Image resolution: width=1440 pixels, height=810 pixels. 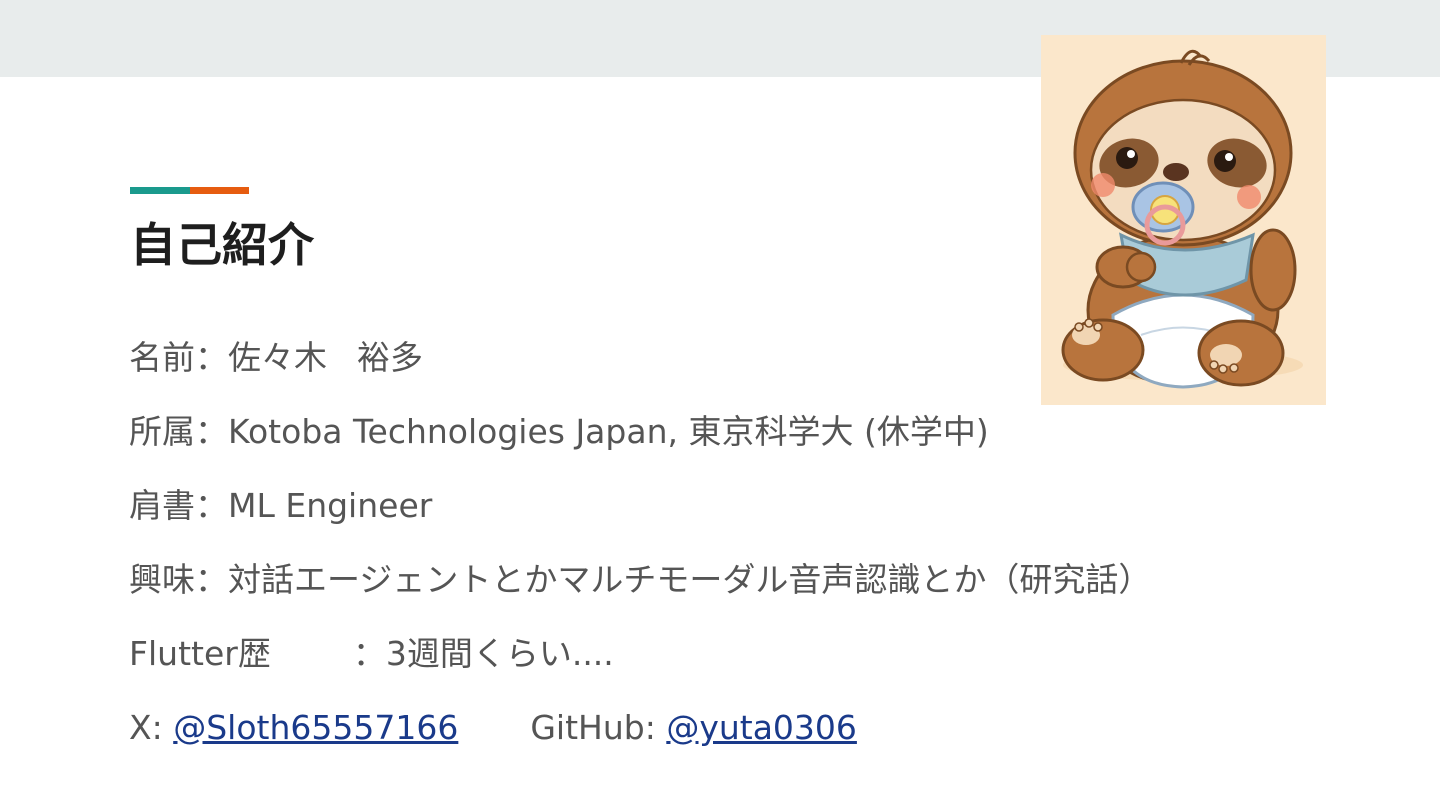 I want to click on job-title-colon: ：, so click(x=211, y=505).